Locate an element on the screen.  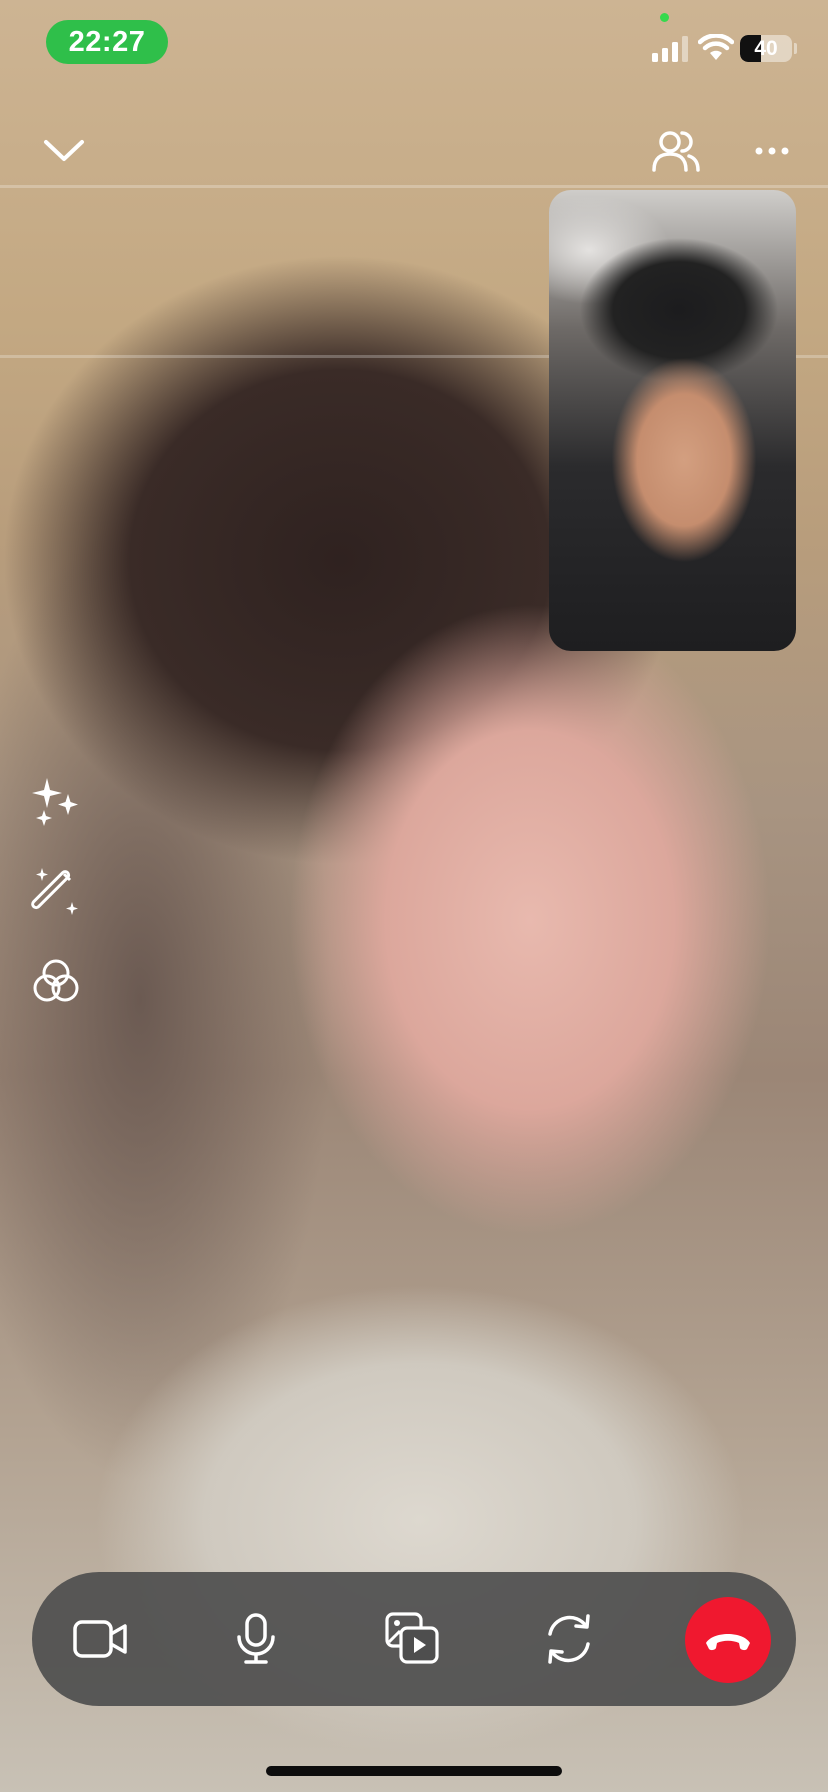
color-filter-icon is located at coordinates (56, 980).